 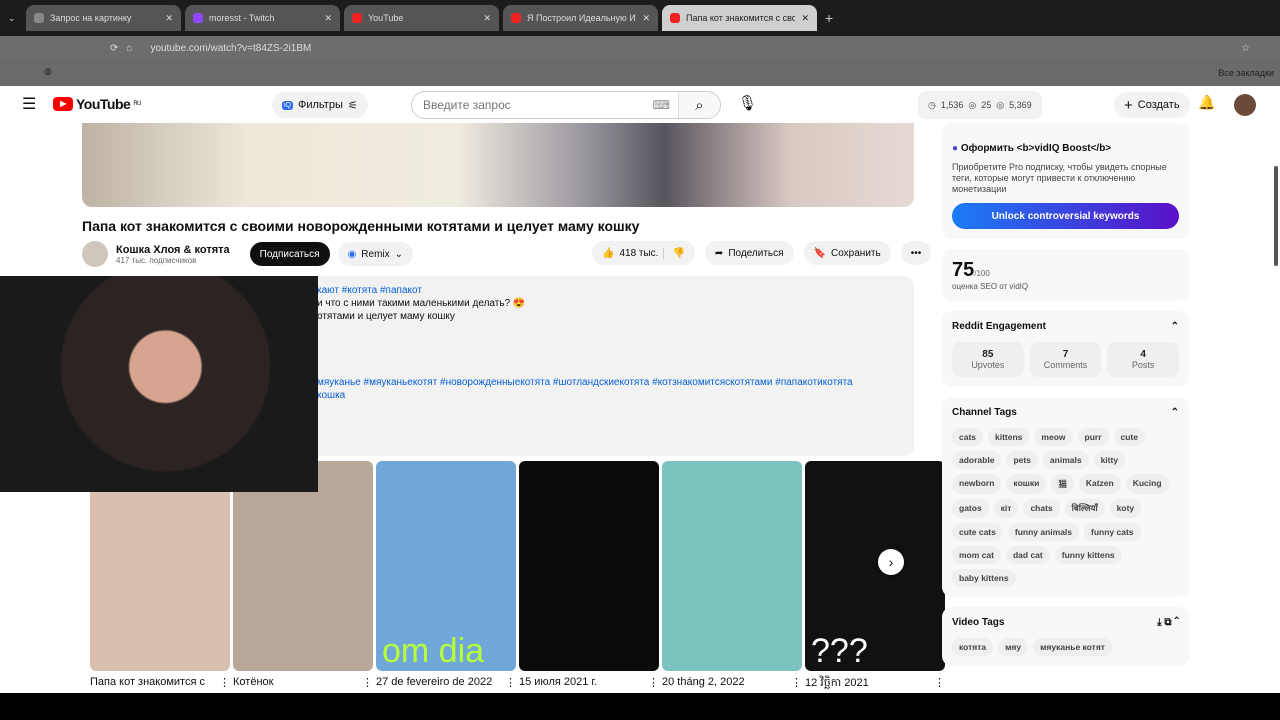 I want to click on short-item: Папа кот знакомится с ⋮, so click(x=160, y=575).